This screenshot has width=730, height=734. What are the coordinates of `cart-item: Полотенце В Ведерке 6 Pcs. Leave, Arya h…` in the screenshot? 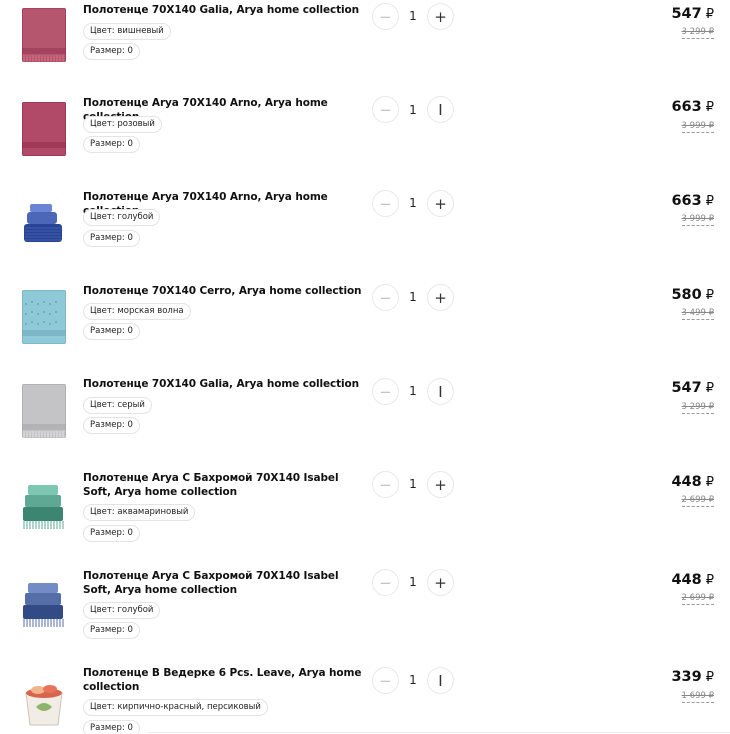 It's located at (365, 700).